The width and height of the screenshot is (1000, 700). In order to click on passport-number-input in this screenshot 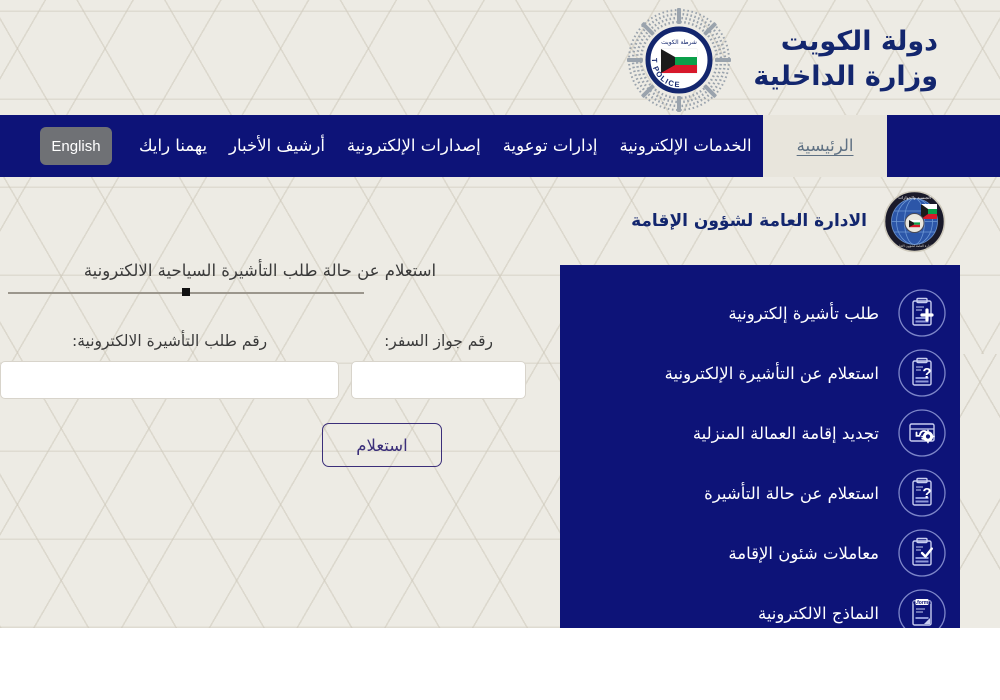, I will do `click(438, 380)`.